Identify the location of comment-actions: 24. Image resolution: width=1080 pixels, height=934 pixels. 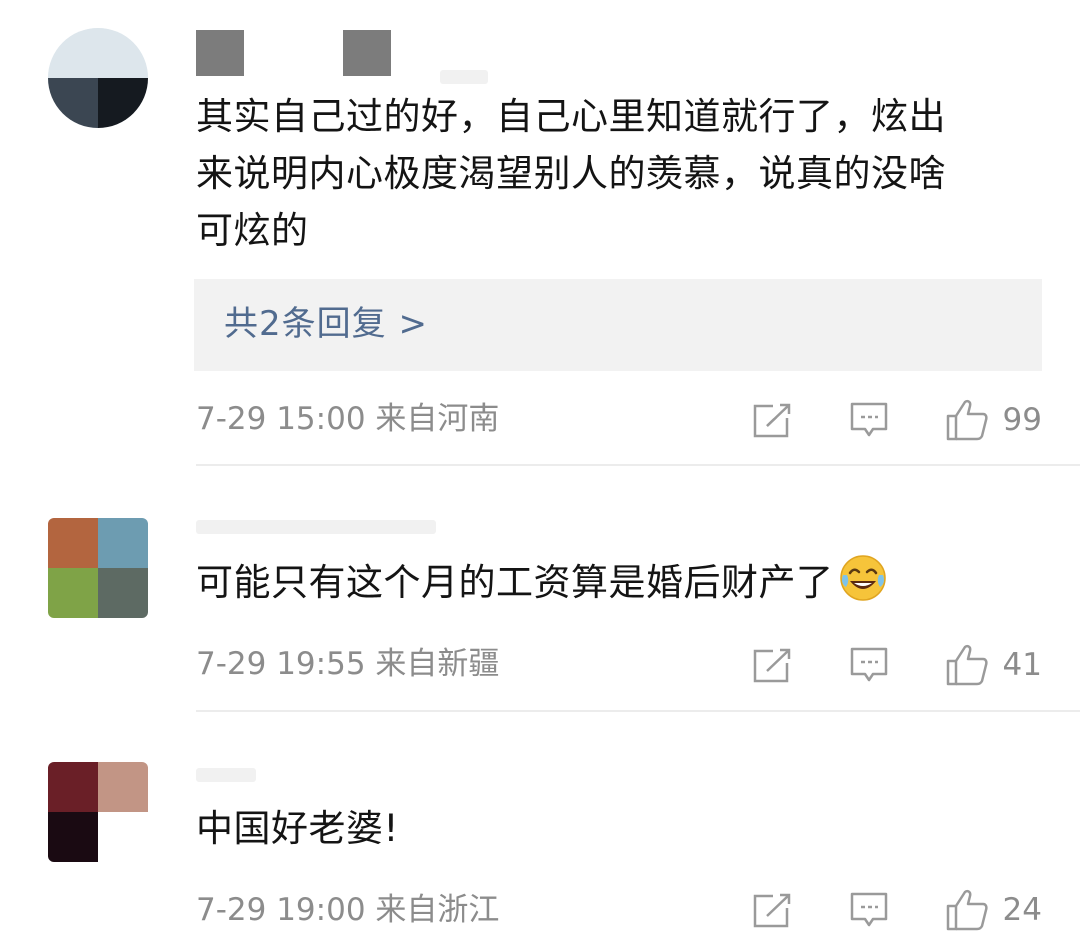
(897, 910).